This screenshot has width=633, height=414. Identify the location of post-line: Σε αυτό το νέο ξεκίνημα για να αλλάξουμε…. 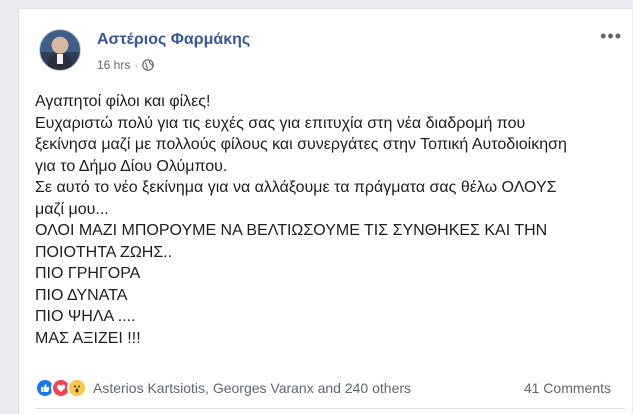
(296, 187).